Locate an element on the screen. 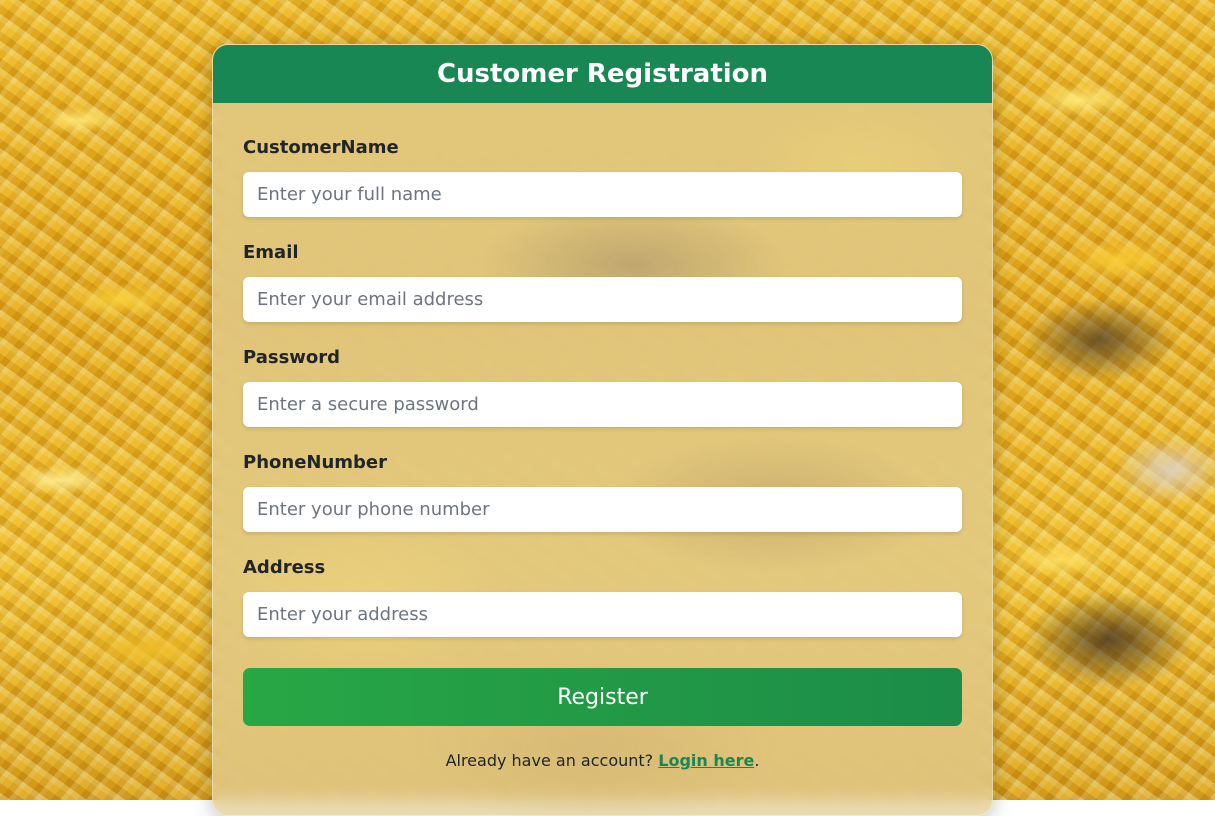 This screenshot has height=816, width=1215. address-label: Address is located at coordinates (284, 567).